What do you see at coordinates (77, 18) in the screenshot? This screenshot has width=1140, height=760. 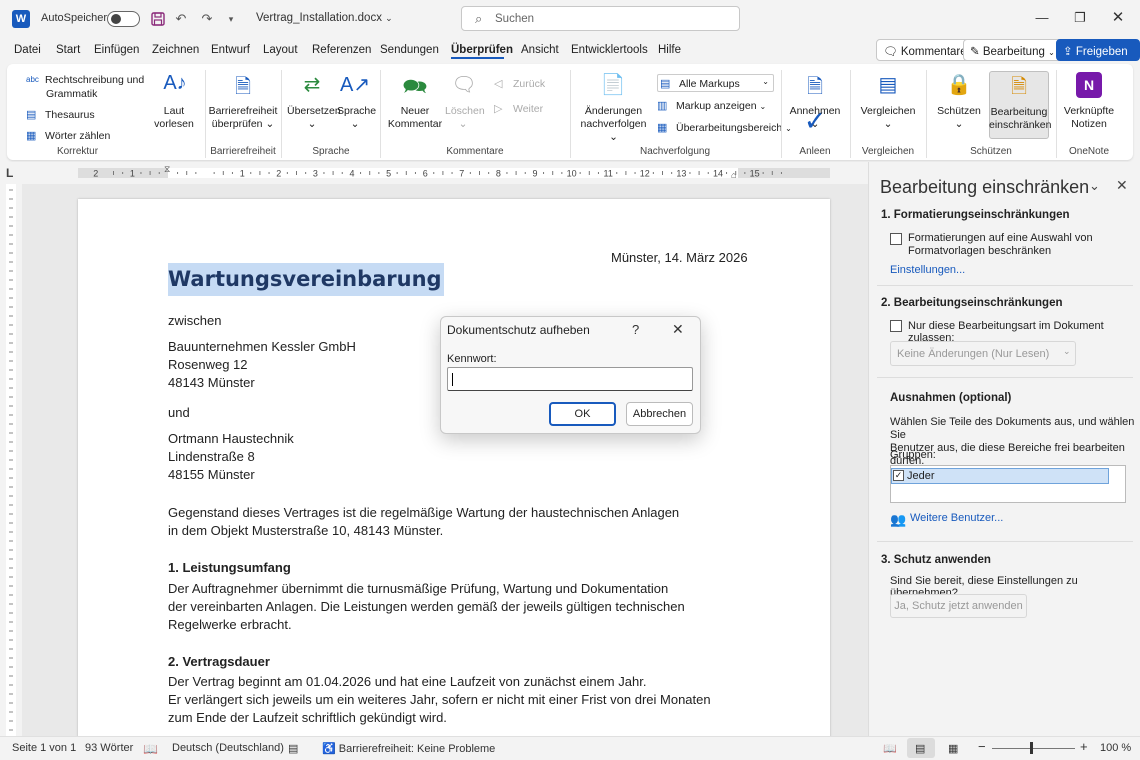 I see `autosave-label: AutoSpeichern` at bounding box center [77, 18].